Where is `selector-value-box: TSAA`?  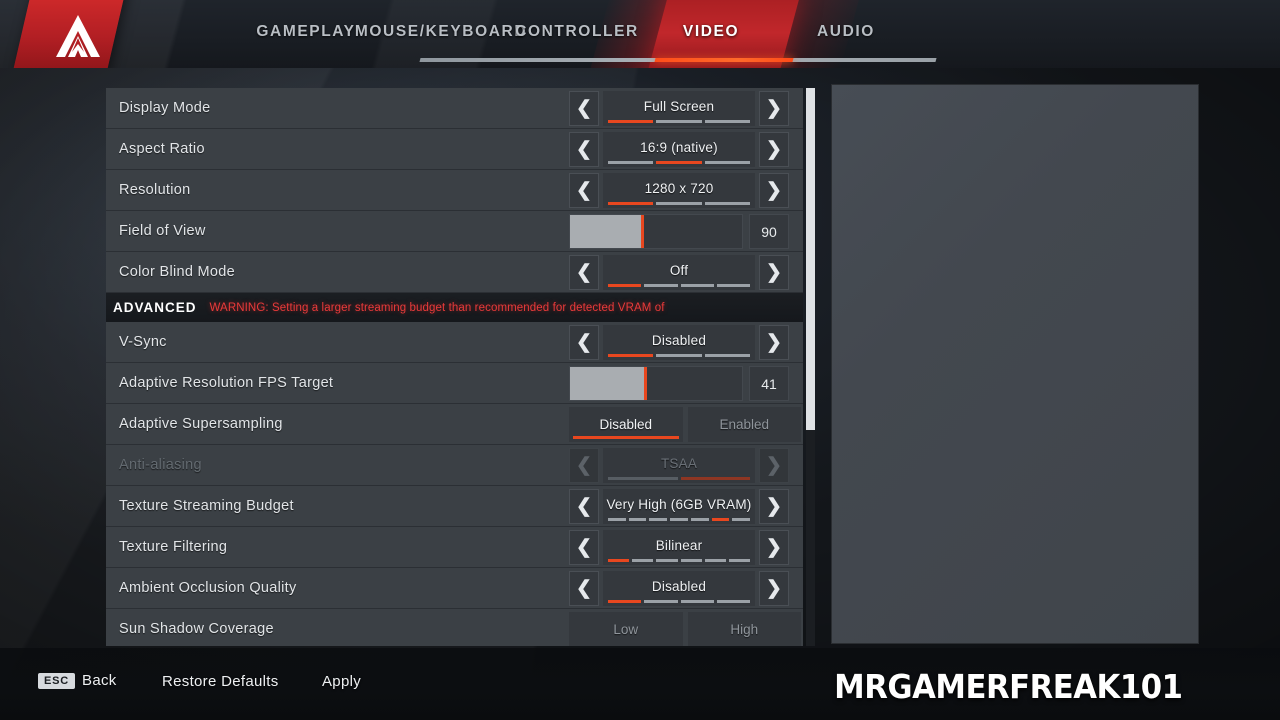 selector-value-box: TSAA is located at coordinates (679, 465).